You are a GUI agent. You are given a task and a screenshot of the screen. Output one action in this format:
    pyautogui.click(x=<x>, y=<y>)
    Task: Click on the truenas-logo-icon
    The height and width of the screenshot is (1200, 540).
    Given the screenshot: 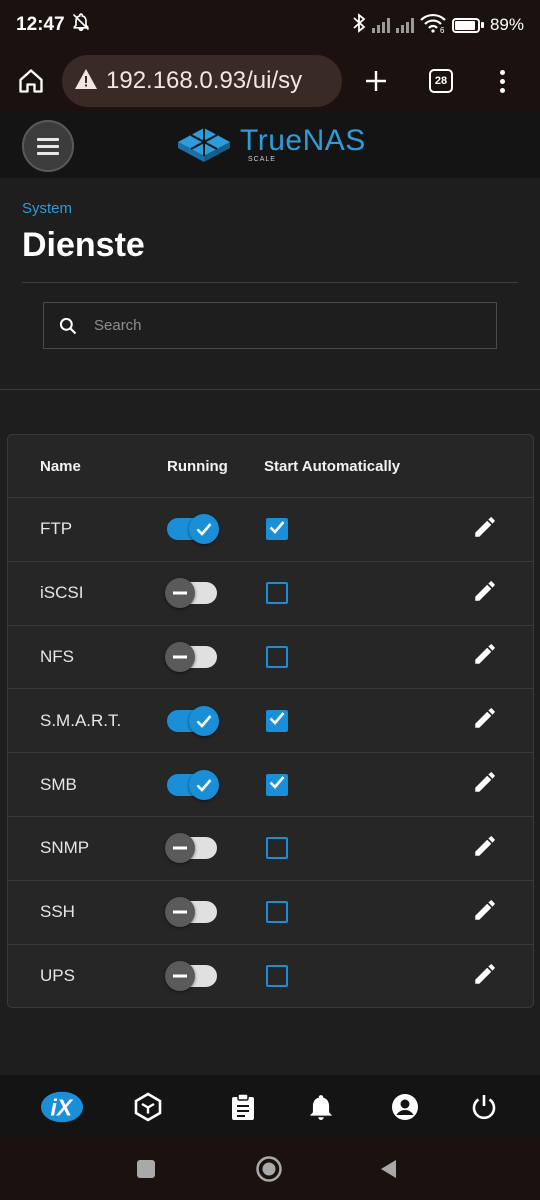 What is the action you would take?
    pyautogui.click(x=204, y=145)
    